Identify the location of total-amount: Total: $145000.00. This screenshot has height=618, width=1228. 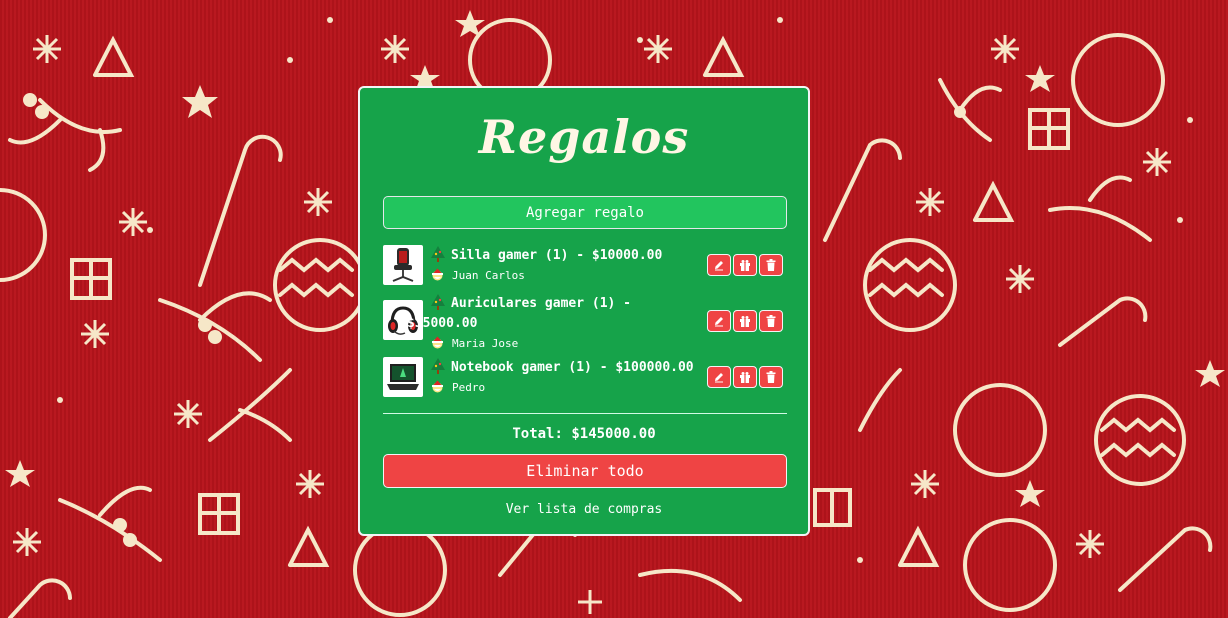
(584, 434).